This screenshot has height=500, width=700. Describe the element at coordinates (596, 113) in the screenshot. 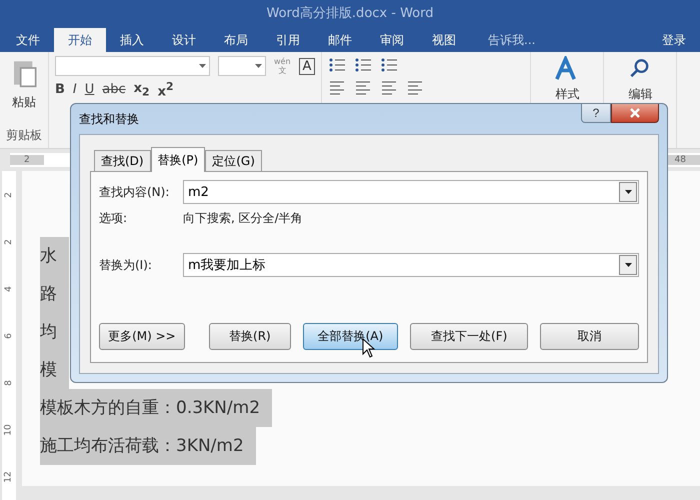

I see `help-button: ?` at that location.